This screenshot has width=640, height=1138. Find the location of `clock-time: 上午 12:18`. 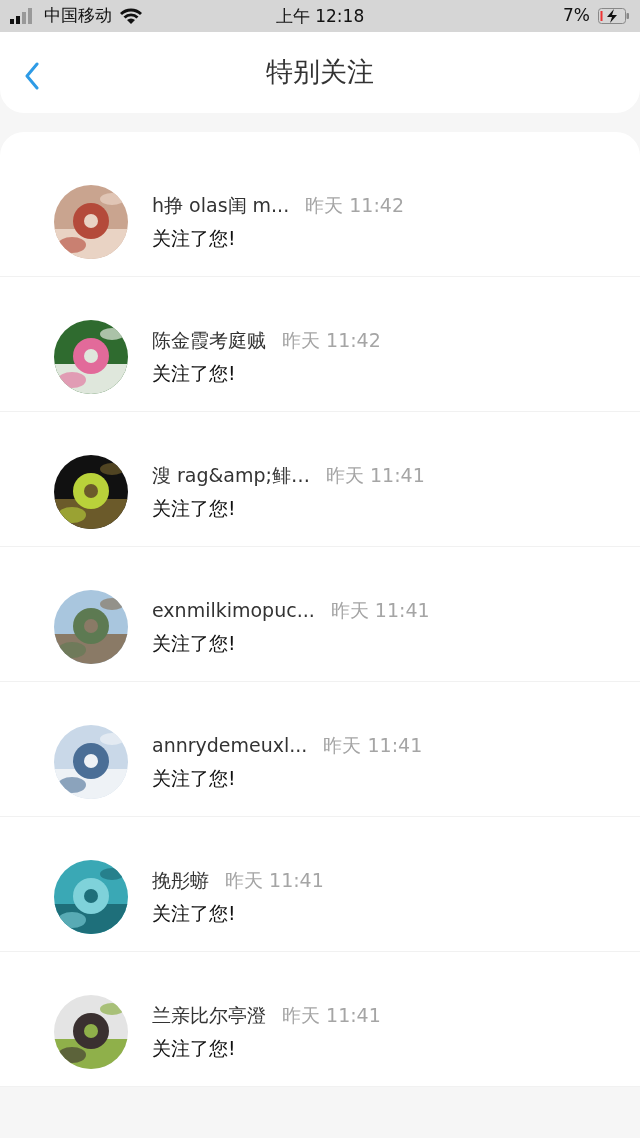

clock-time: 上午 12:18 is located at coordinates (320, 16).